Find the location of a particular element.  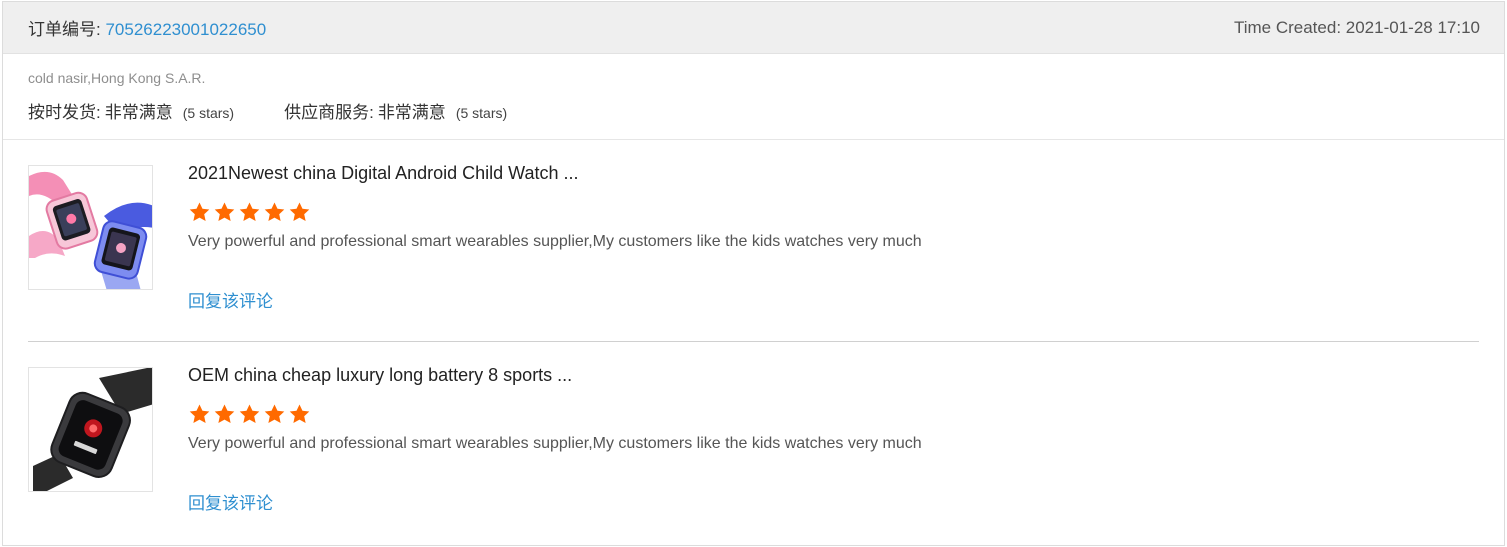

rating-label: 按时发货: is located at coordinates (64, 112).